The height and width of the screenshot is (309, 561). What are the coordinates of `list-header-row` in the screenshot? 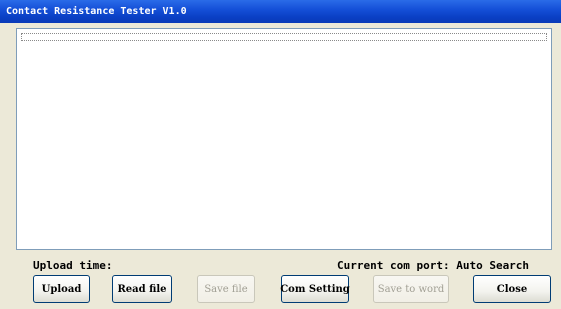 It's located at (284, 37).